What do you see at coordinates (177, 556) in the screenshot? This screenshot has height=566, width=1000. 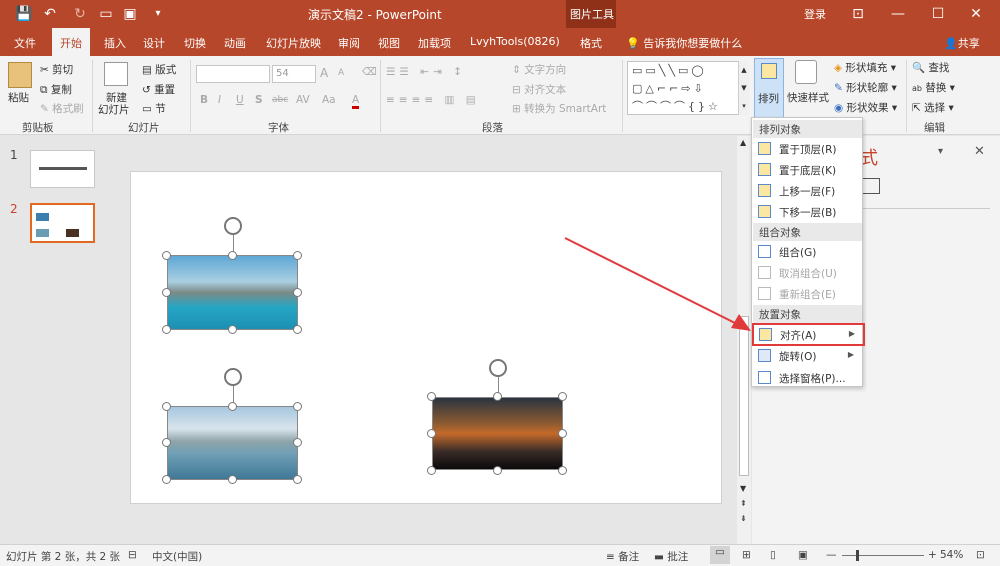 I see `language-indicator: 中文(中国)` at bounding box center [177, 556].